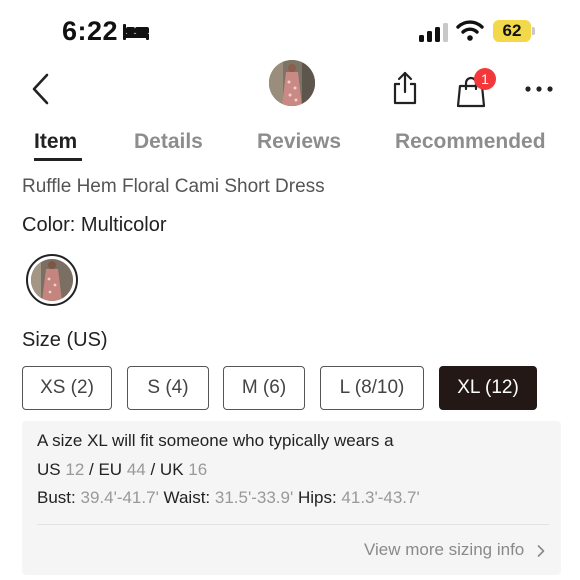 This screenshot has height=580, width=580. I want to click on battery-indicator: 62, so click(514, 31).